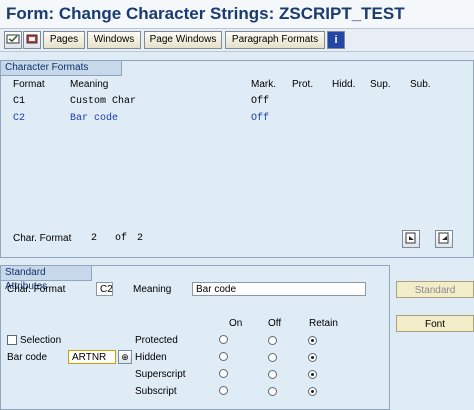  Describe the element at coordinates (92, 357) in the screenshot. I see `barcode-field: ARTNR` at that location.